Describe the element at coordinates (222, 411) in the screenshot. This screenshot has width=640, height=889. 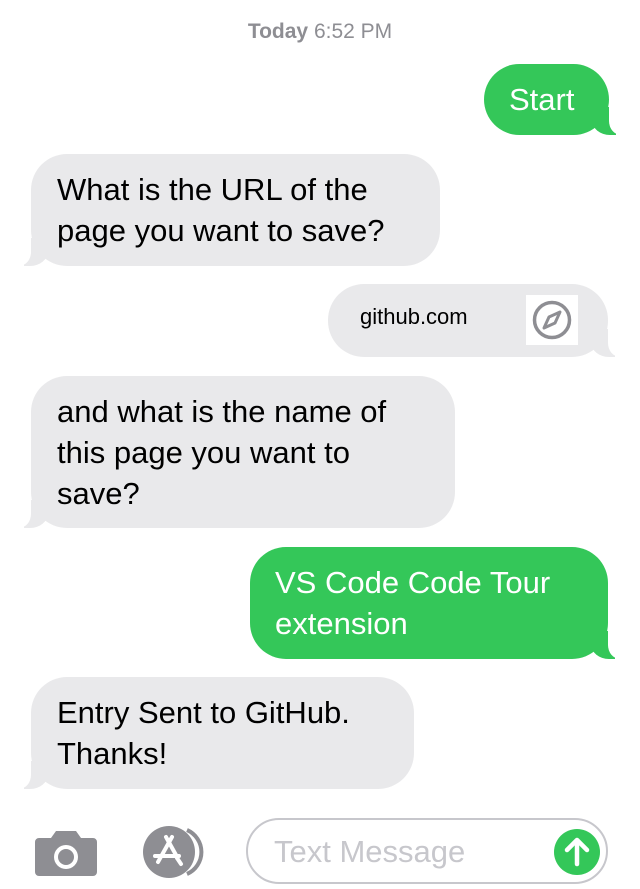
I see `message-text-line: and what is the name of` at that location.